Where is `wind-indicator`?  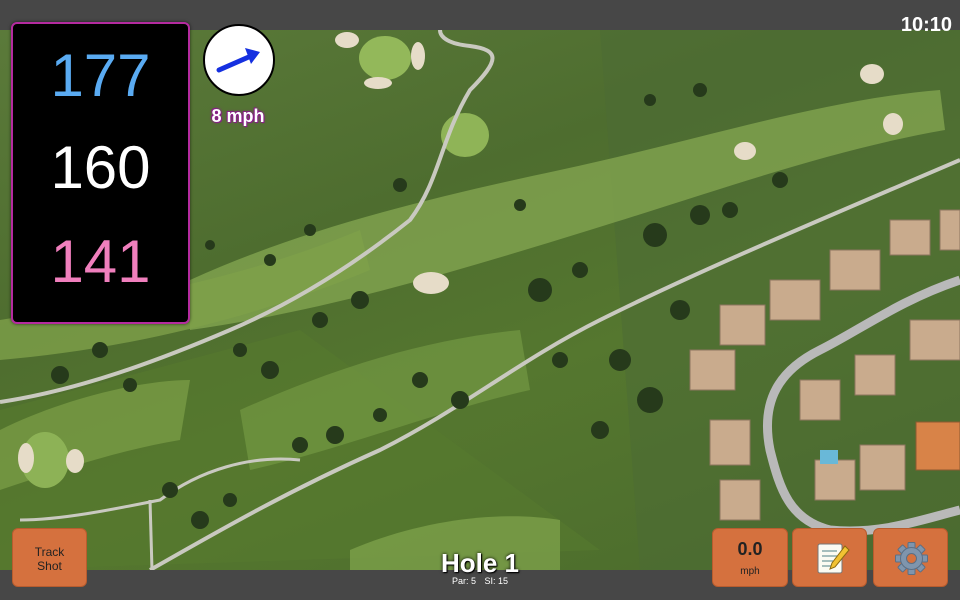
wind-indicator is located at coordinates (239, 60).